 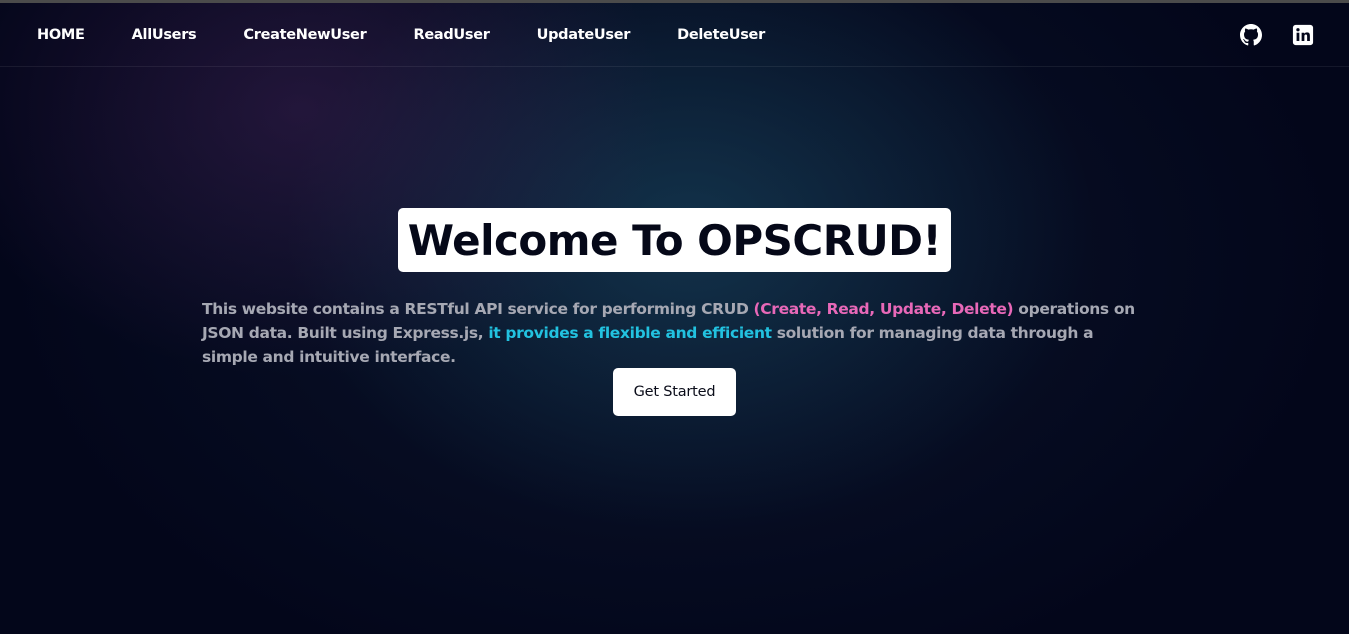 I want to click on title-box: Welcome To OPSCRUD!, so click(x=674, y=240).